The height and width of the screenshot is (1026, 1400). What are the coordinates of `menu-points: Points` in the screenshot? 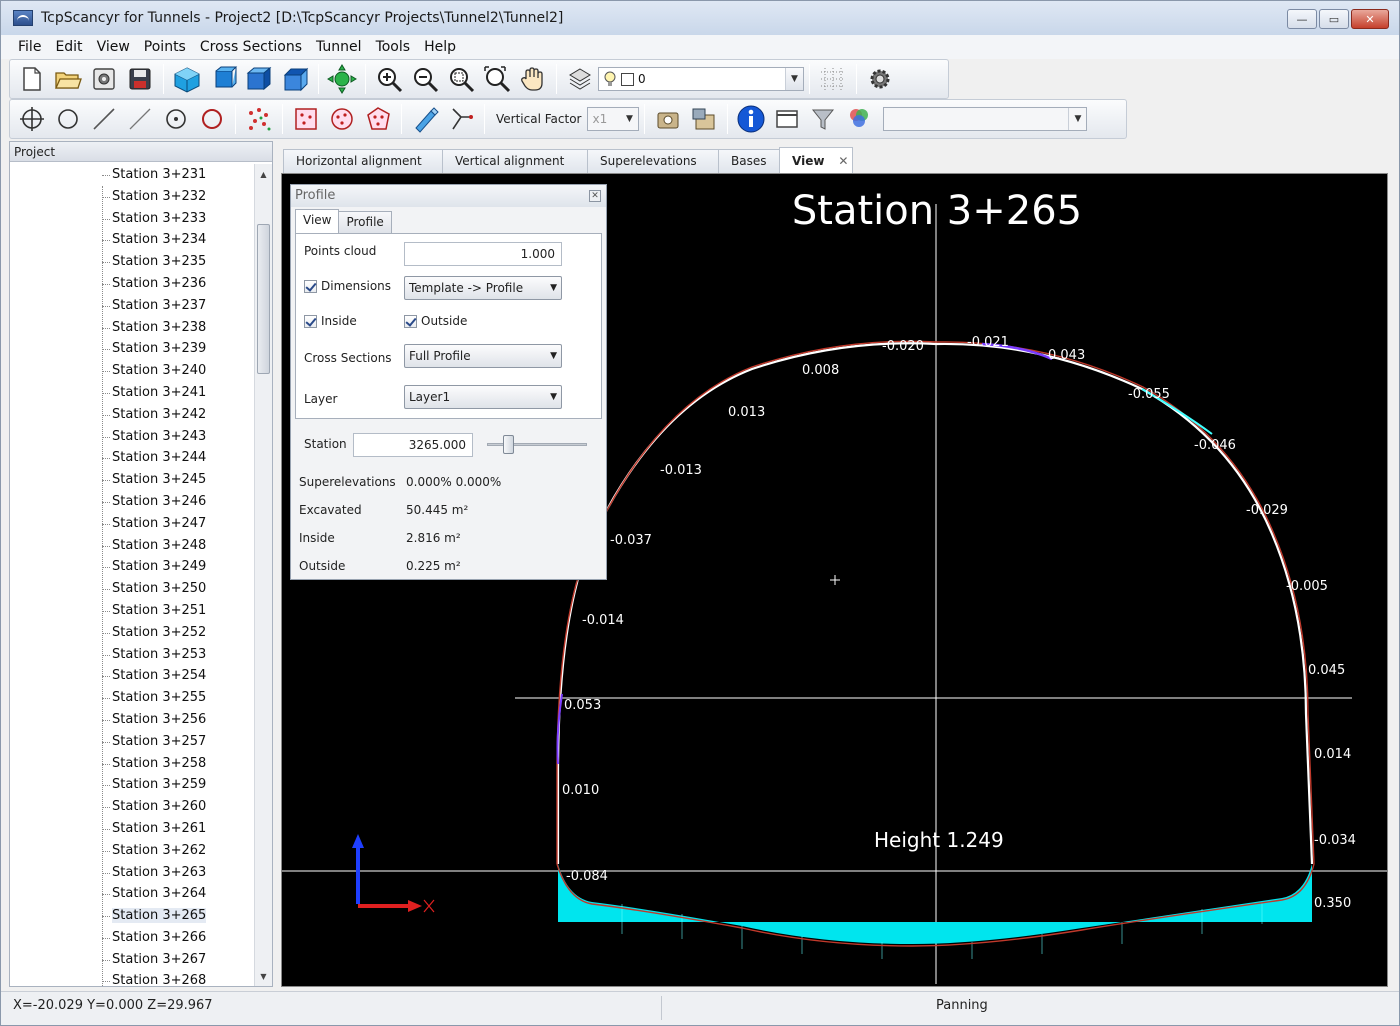 It's located at (165, 47).